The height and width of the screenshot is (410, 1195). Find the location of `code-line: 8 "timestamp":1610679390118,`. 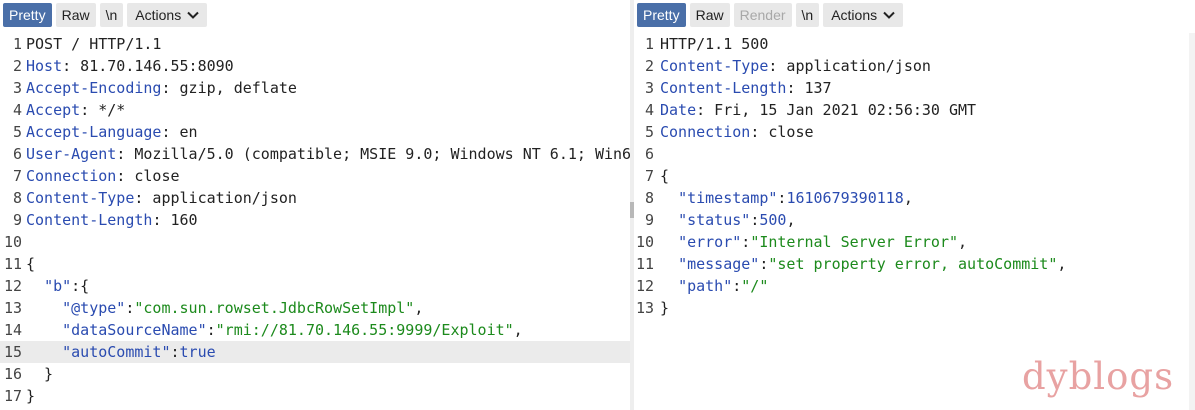

code-line: 8 "timestamp":1610679390118, is located at coordinates (914, 198).